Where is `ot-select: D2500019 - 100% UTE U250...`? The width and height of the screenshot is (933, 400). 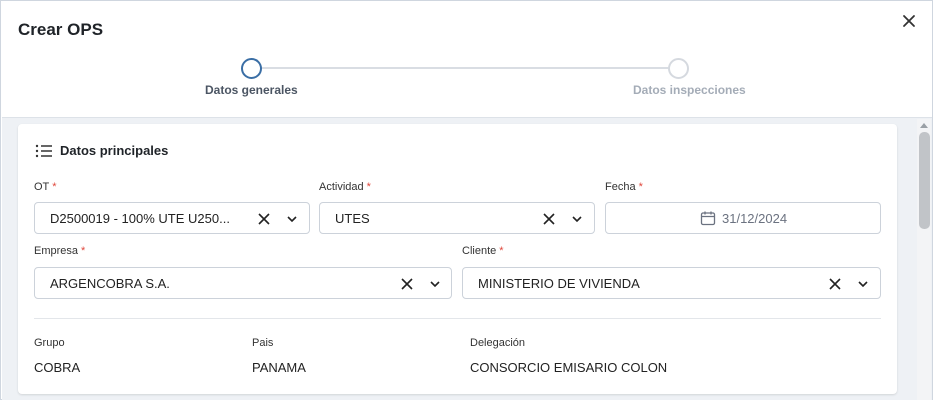 ot-select: D2500019 - 100% UTE U250... is located at coordinates (172, 218).